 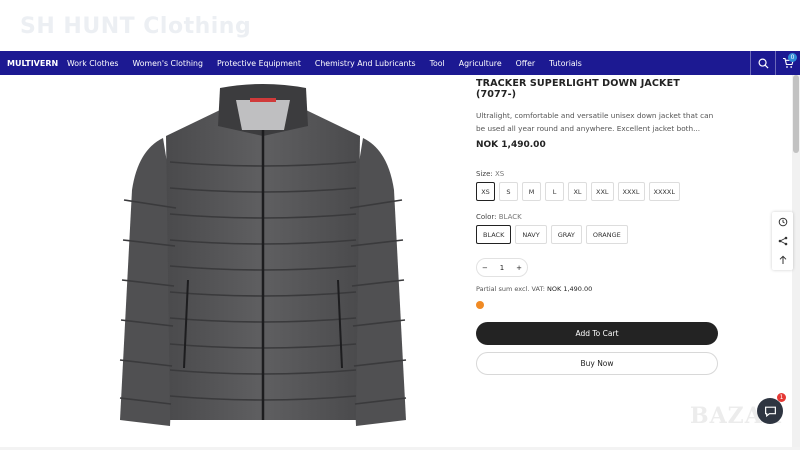 I want to click on quantity-stepper: − 1 +, so click(x=502, y=267).